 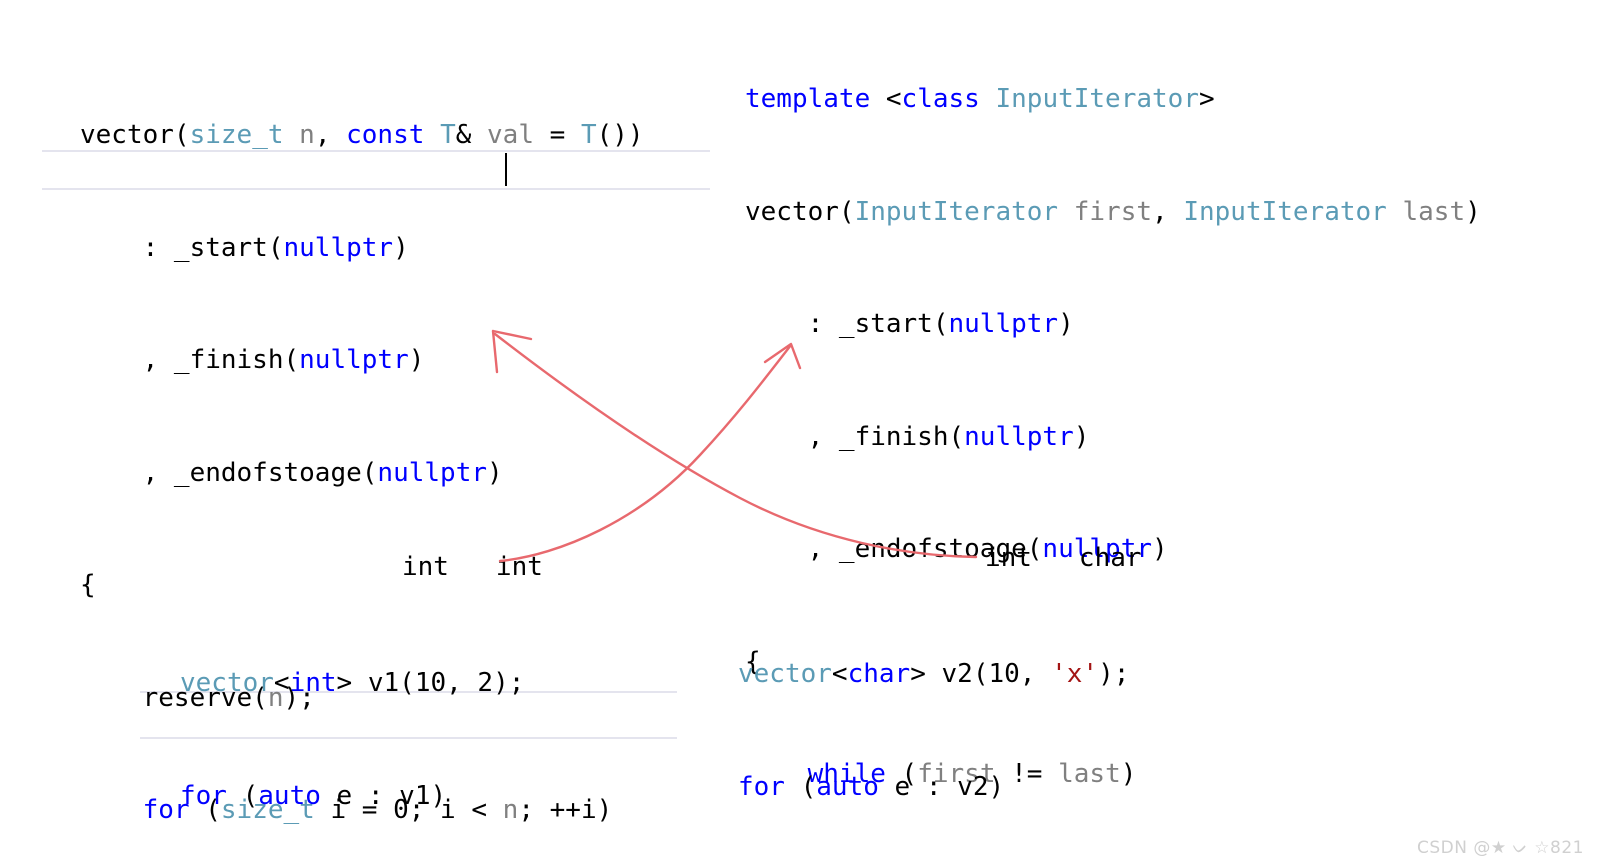 What do you see at coordinates (362, 136) in the screenshot?
I see `code-line: vector(size_t n, const T& val = T())` at bounding box center [362, 136].